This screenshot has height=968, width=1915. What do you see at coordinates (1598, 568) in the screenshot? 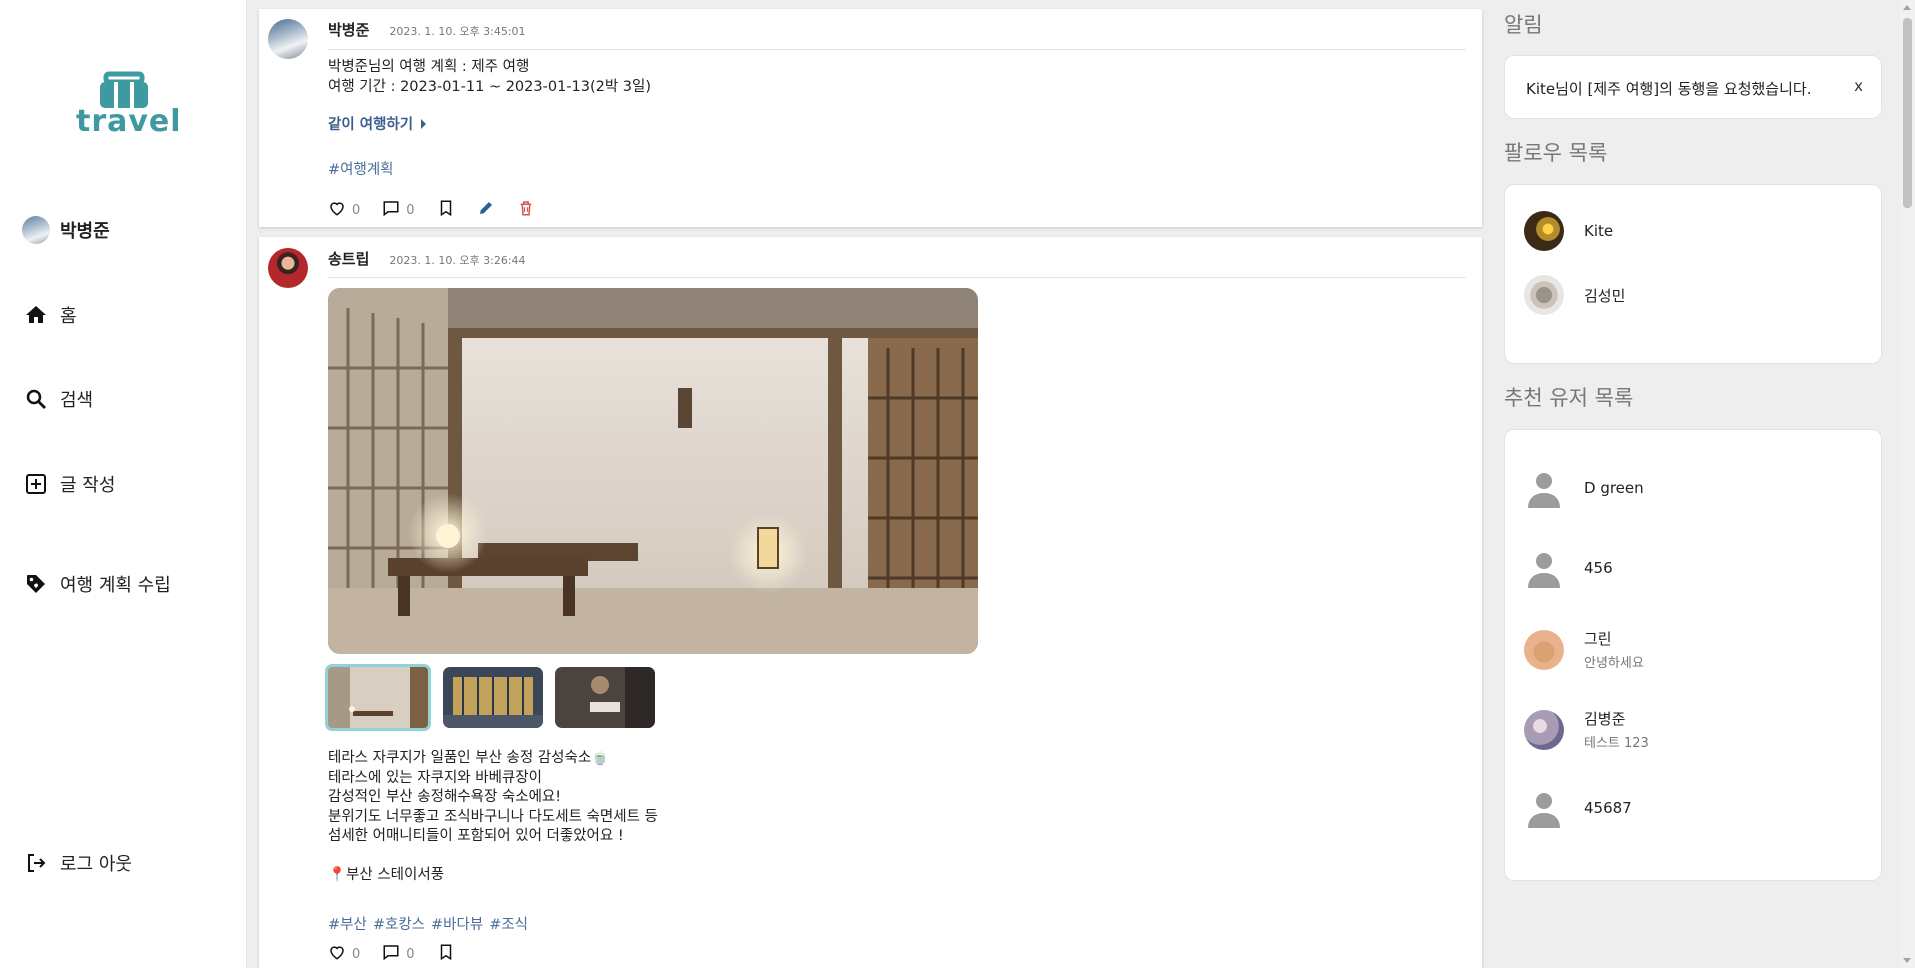
I see `user-name: 456` at bounding box center [1598, 568].